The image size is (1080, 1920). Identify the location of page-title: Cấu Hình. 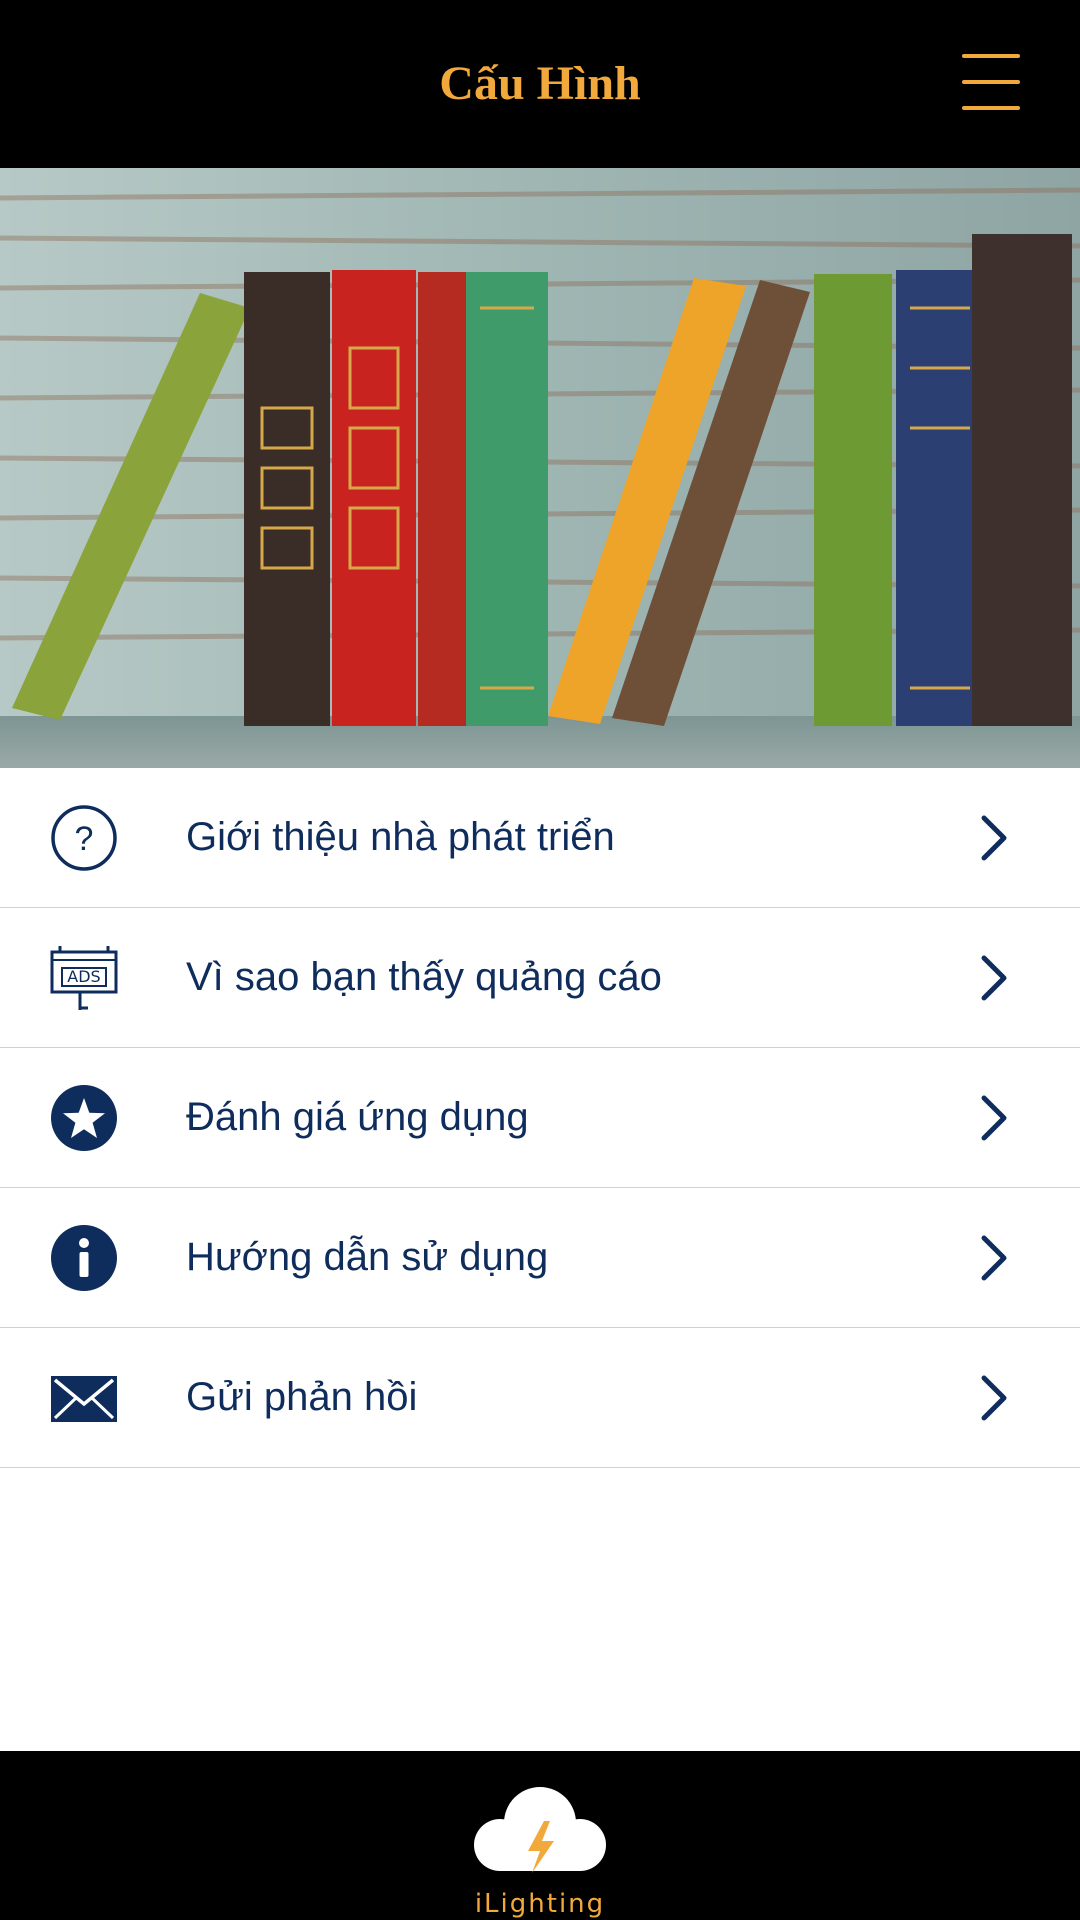
(540, 83).